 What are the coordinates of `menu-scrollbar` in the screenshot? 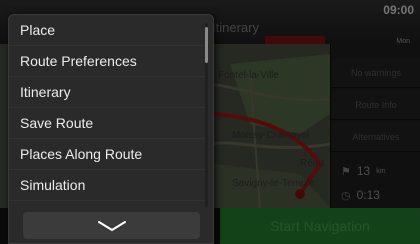 It's located at (206, 115).